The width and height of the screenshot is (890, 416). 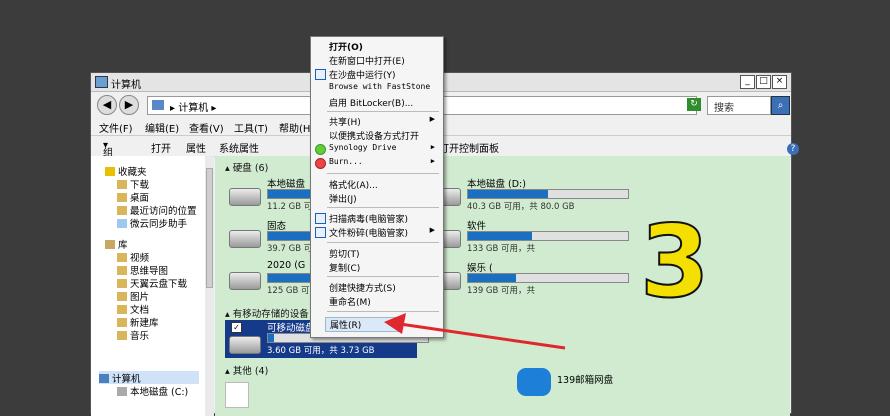 I want to click on annotation-overlay, so click(x=475, y=331).